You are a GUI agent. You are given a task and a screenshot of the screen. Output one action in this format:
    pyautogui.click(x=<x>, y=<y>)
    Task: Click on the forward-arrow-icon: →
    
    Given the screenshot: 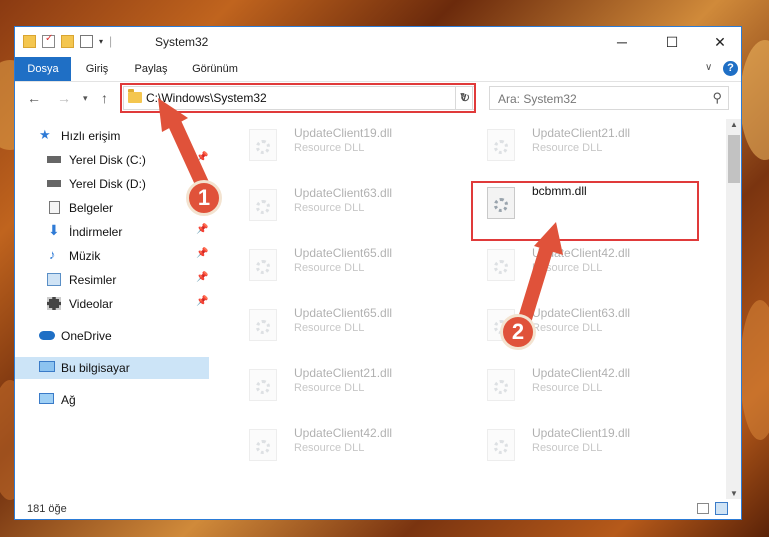 What is the action you would take?
    pyautogui.click(x=64, y=98)
    